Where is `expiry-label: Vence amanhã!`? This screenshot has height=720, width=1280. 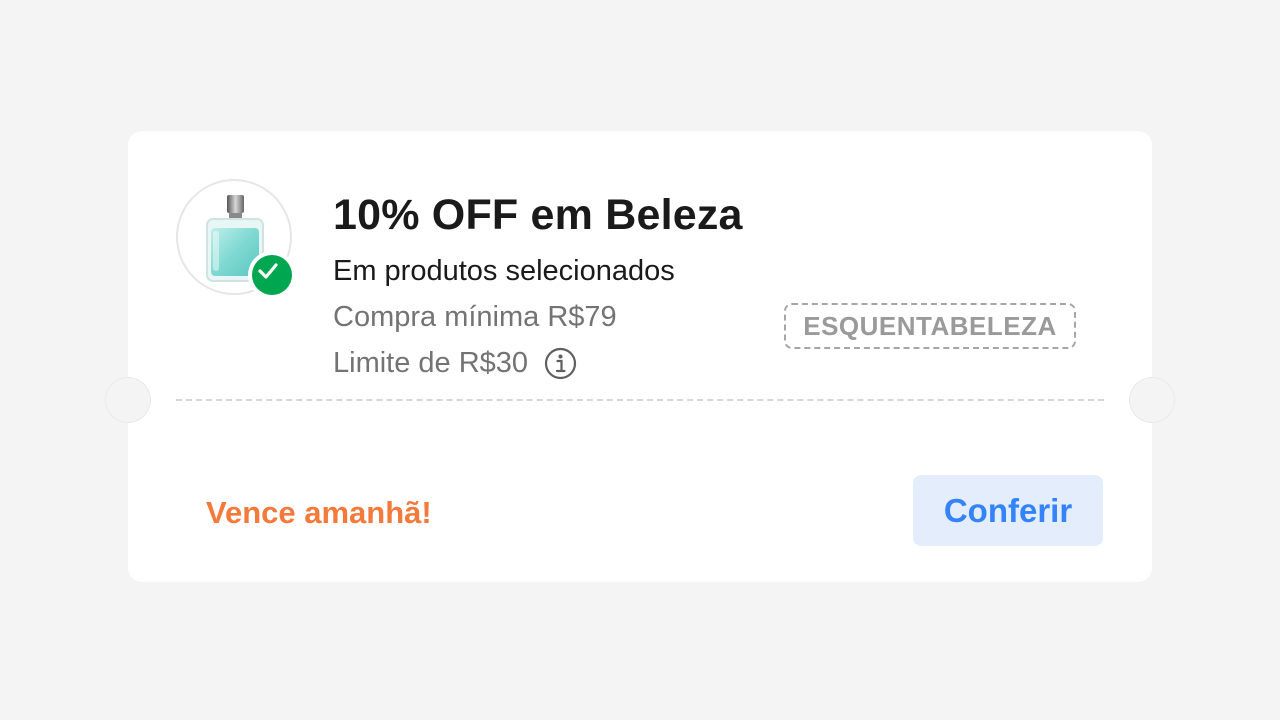
expiry-label: Vence amanhã! is located at coordinates (319, 512).